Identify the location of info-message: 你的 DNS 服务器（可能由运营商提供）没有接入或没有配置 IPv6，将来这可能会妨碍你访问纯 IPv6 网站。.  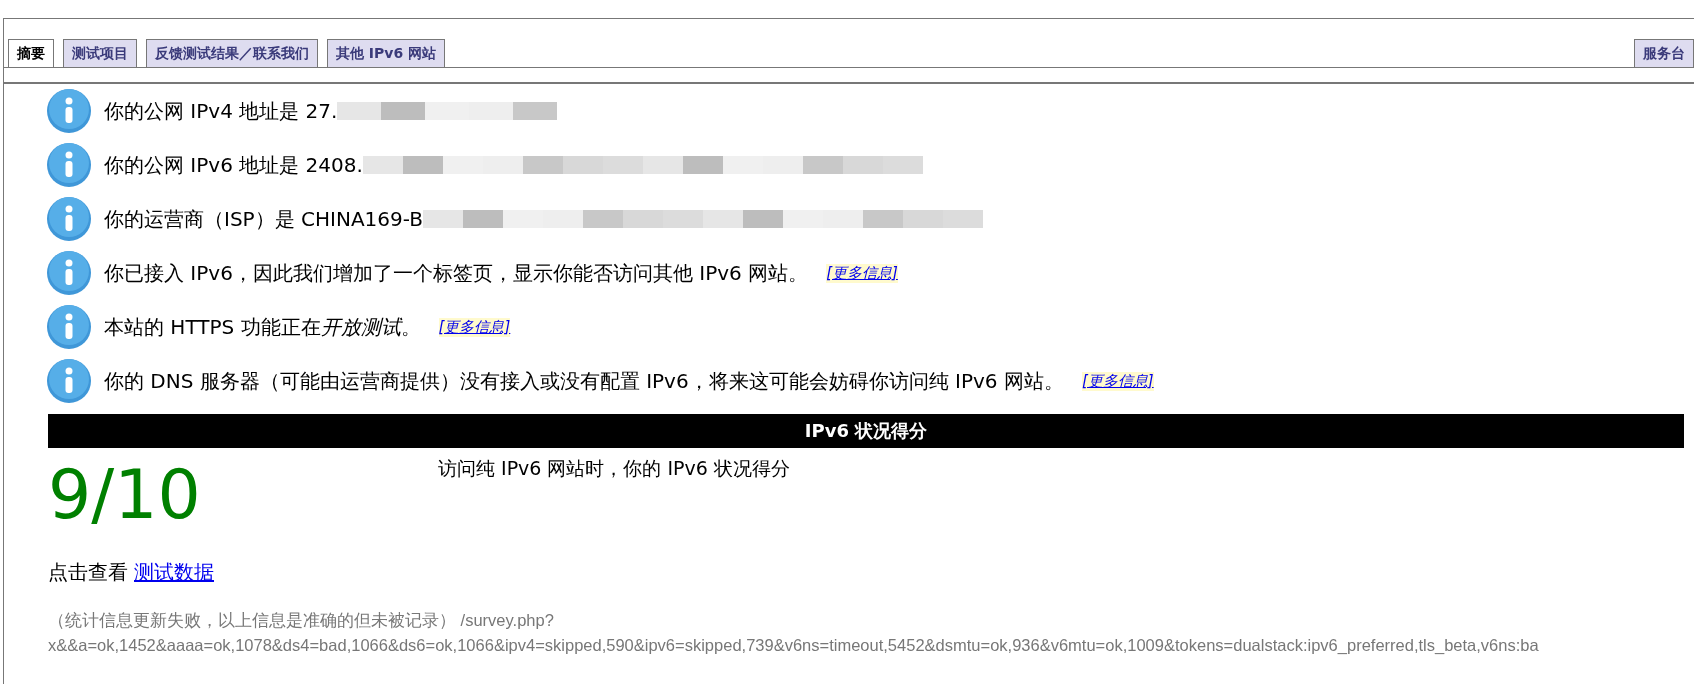
(584, 381).